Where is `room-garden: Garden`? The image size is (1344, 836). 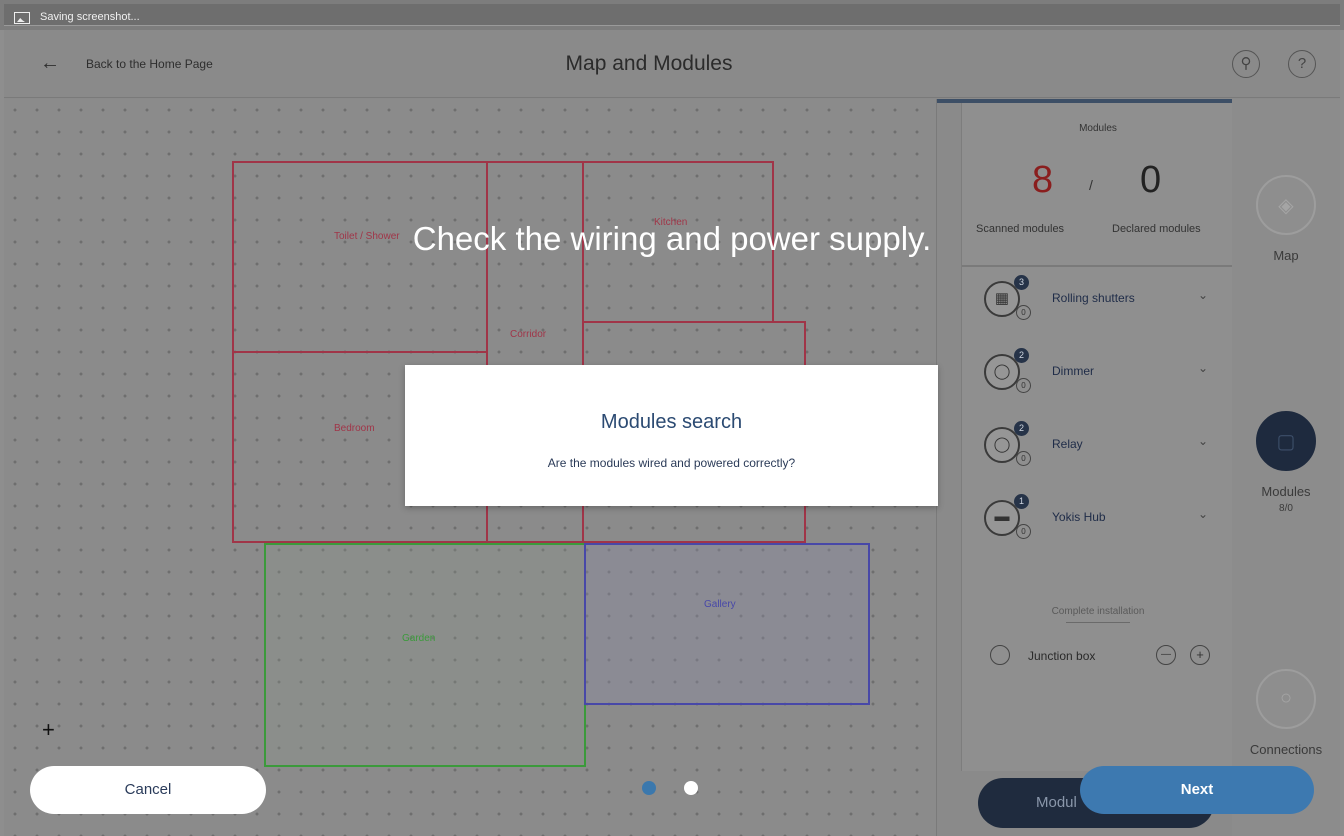
room-garden: Garden is located at coordinates (425, 655).